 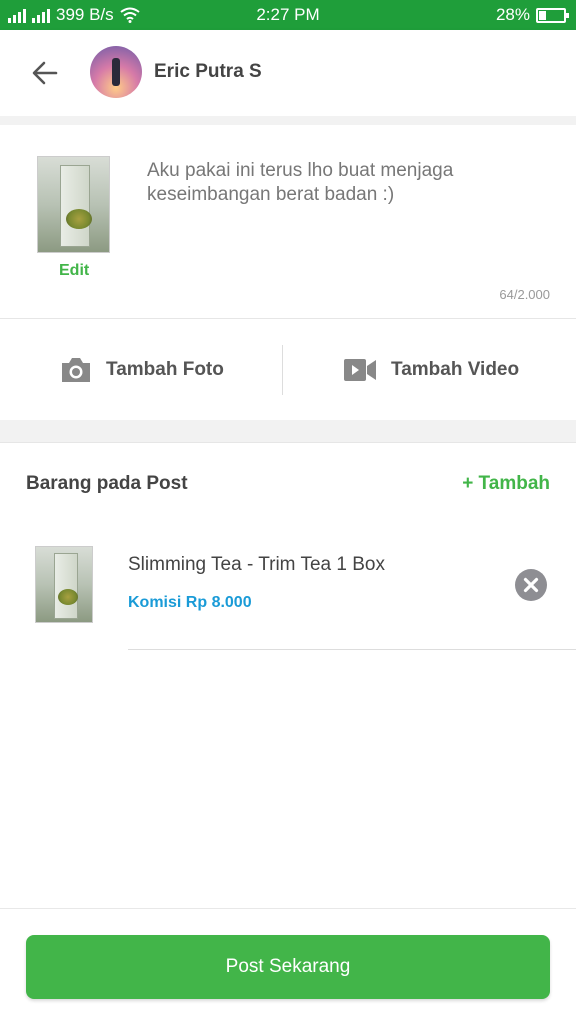 What do you see at coordinates (288, 73) in the screenshot?
I see `app-bar: Eric Putra S` at bounding box center [288, 73].